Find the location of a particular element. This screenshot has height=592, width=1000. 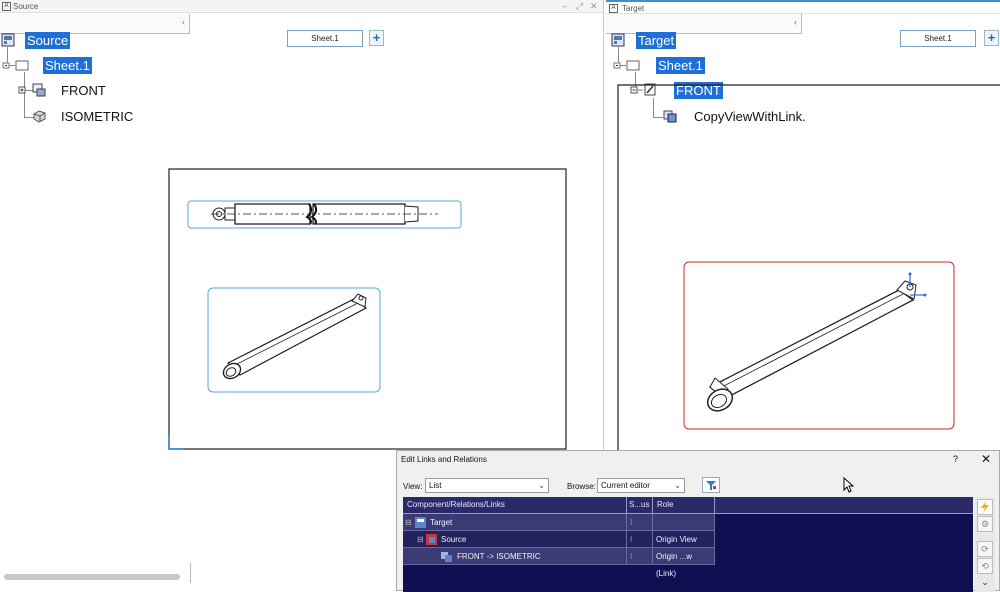

column-header-component: Component/Relations/Links is located at coordinates (515, 505).